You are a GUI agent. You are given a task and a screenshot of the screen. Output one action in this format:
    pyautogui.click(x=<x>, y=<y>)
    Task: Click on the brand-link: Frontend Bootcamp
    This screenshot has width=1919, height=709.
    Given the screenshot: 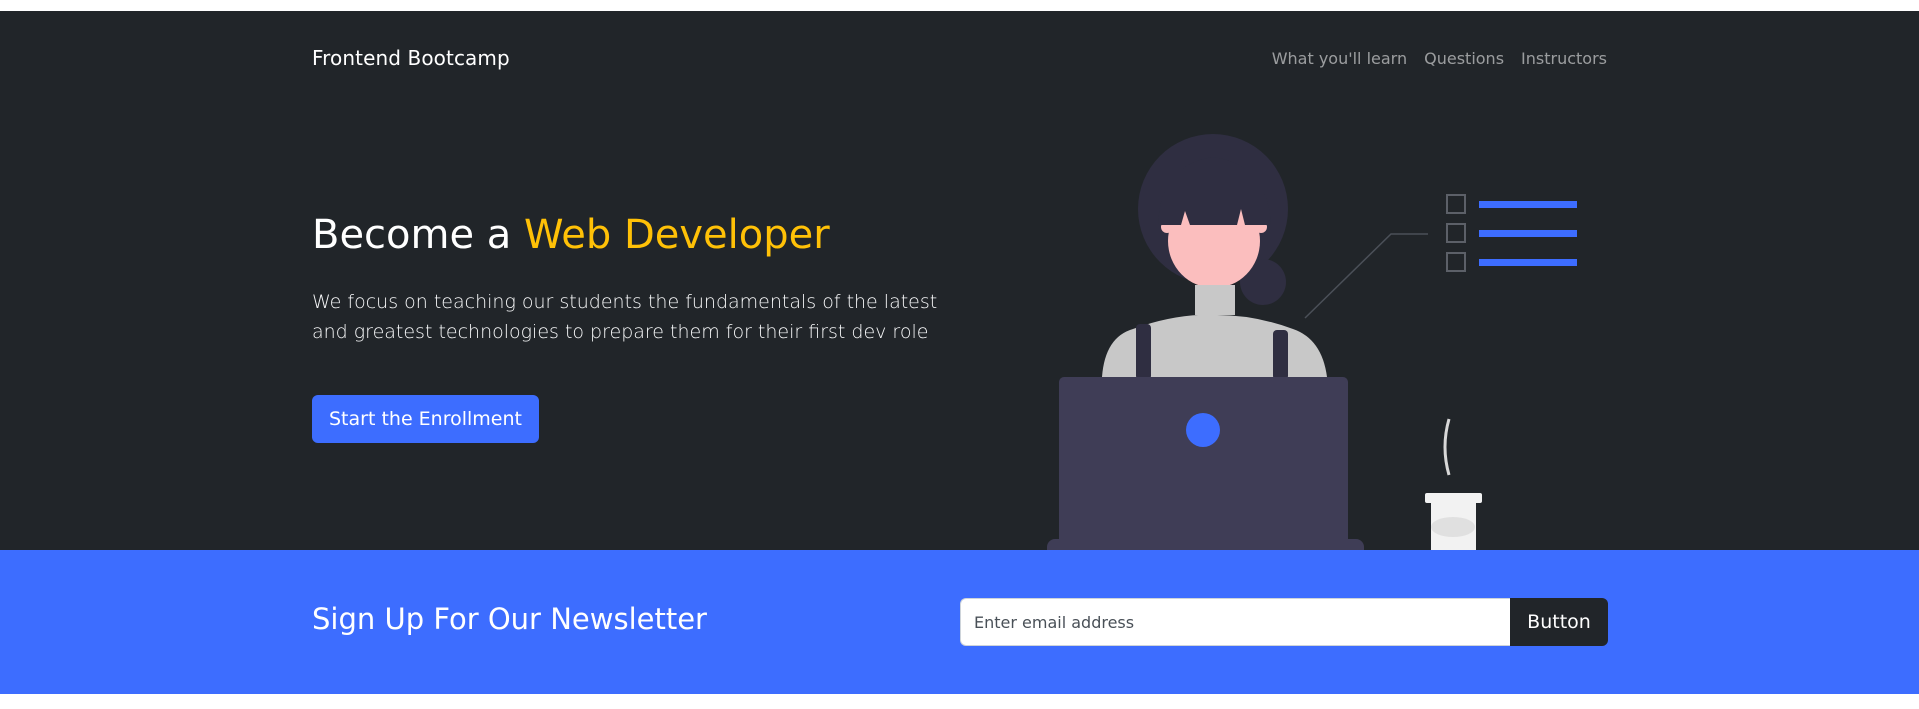 What is the action you would take?
    pyautogui.click(x=411, y=58)
    